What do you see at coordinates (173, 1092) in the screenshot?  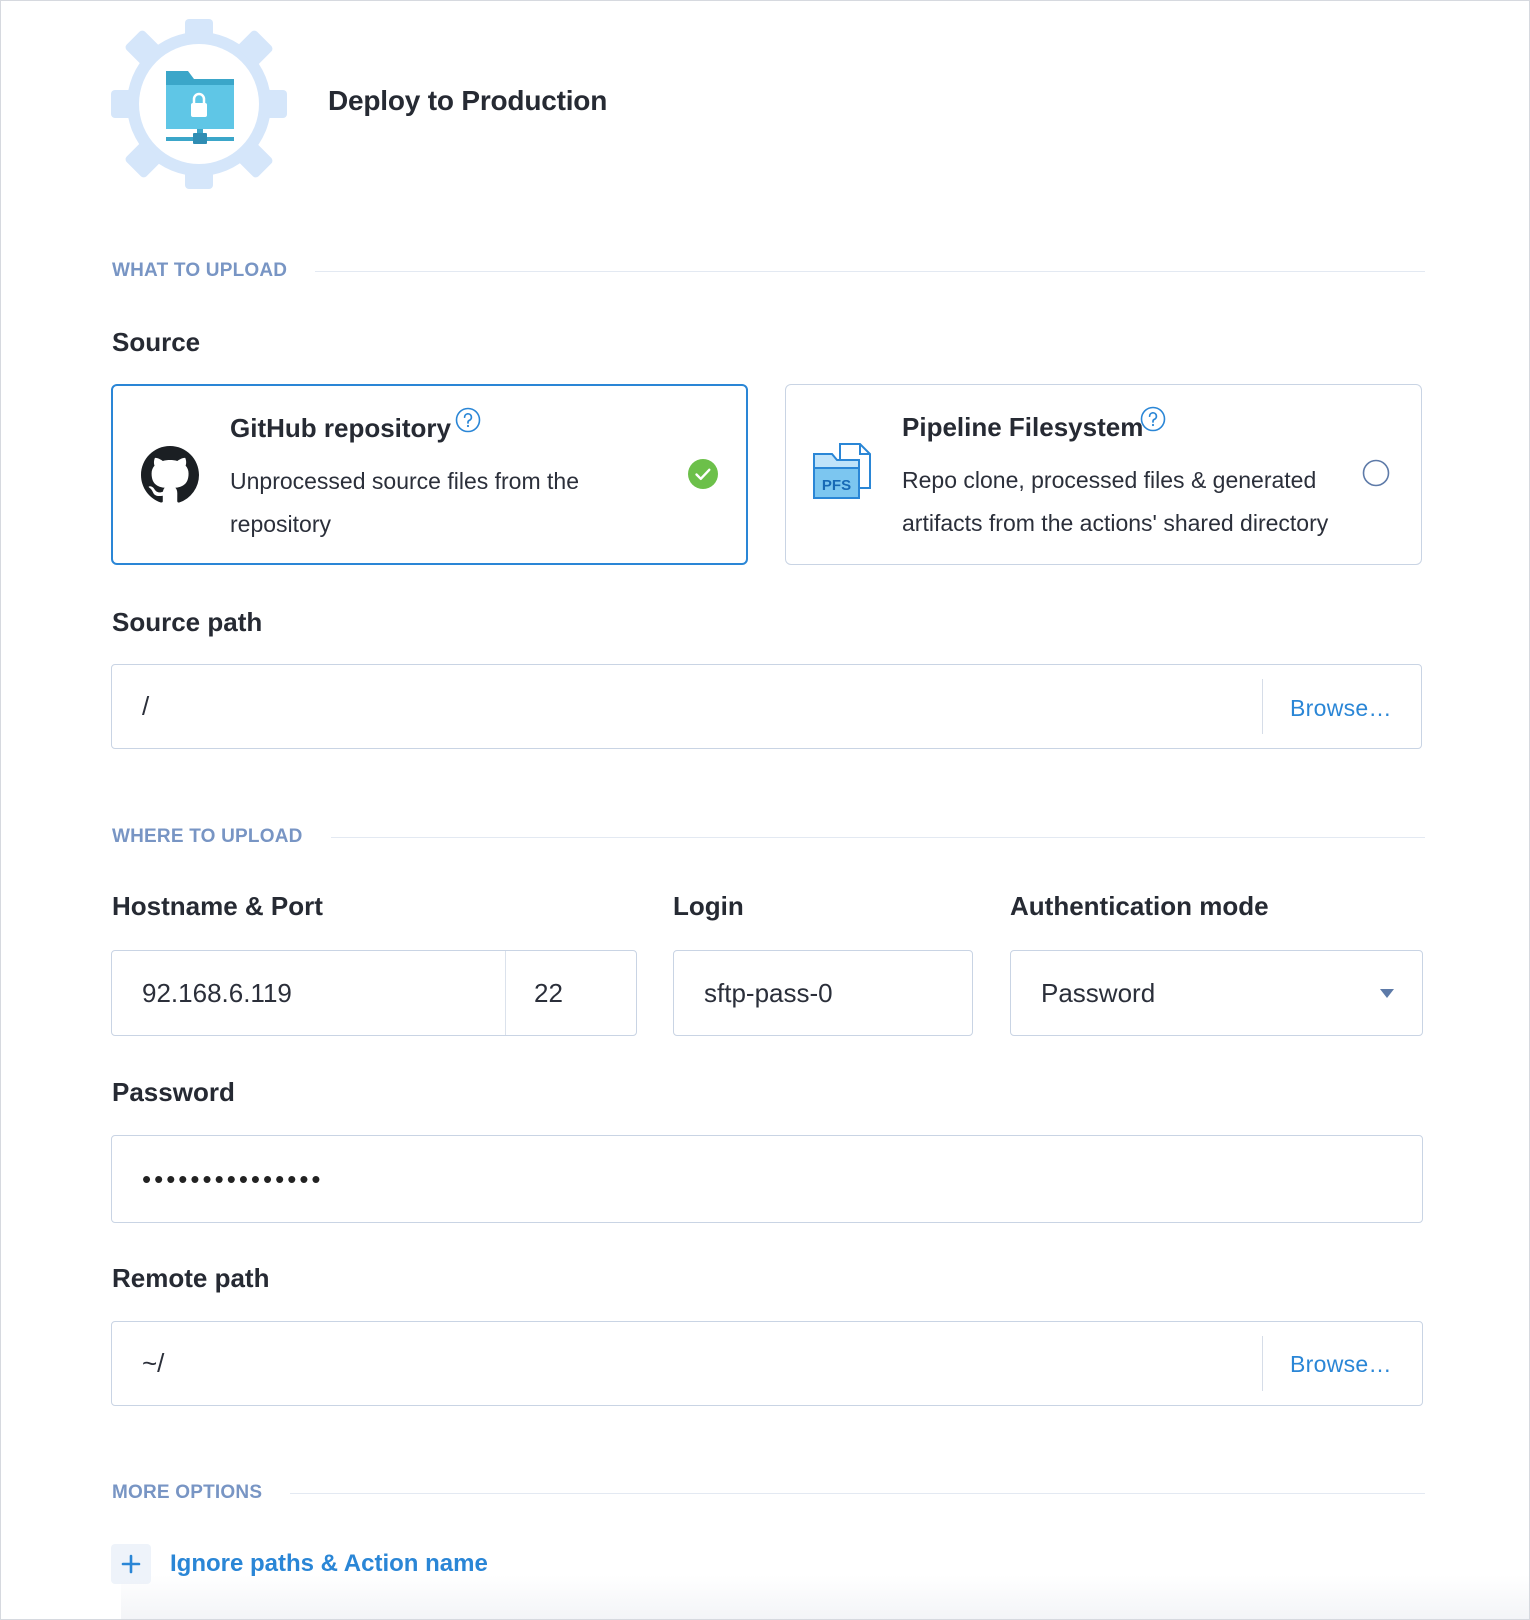 I see `password-label: Password` at bounding box center [173, 1092].